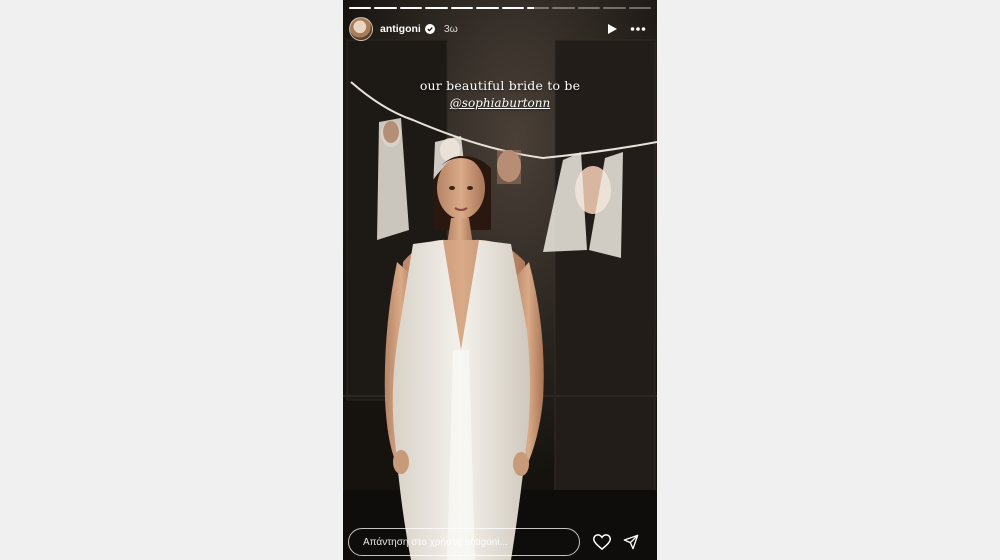 The height and width of the screenshot is (560, 1000). What do you see at coordinates (500, 8) in the screenshot?
I see `story-progress-bar` at bounding box center [500, 8].